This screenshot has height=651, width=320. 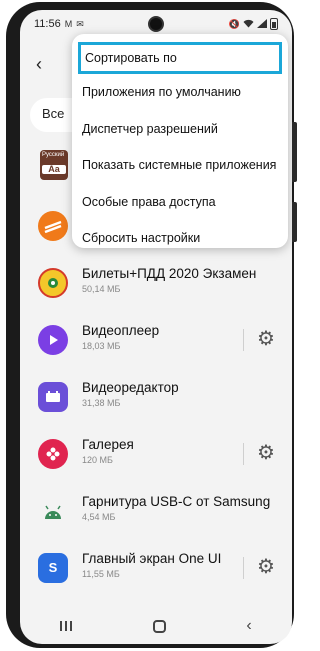 I want to click on menu-item-sort-by: Сортировать по, so click(x=180, y=58).